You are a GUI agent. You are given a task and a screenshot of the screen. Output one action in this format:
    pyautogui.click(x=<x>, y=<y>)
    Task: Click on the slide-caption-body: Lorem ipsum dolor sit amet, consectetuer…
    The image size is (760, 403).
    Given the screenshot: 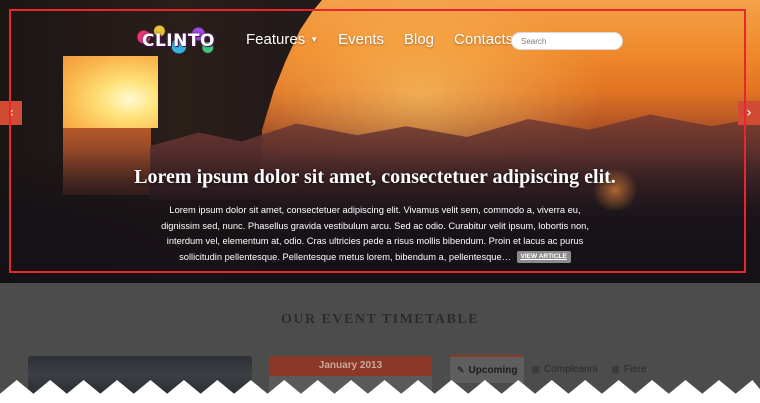 What is the action you would take?
    pyautogui.click(x=375, y=234)
    